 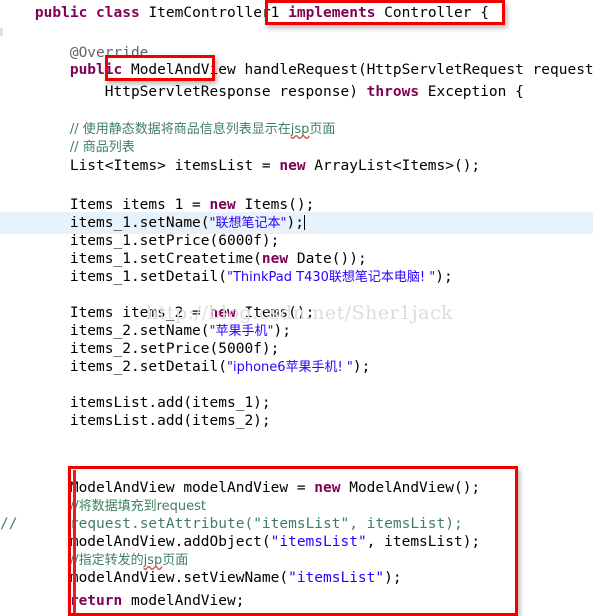 What do you see at coordinates (161, 524) in the screenshot?
I see `request-setattribute-call: request.setAttribute(` at bounding box center [161, 524].